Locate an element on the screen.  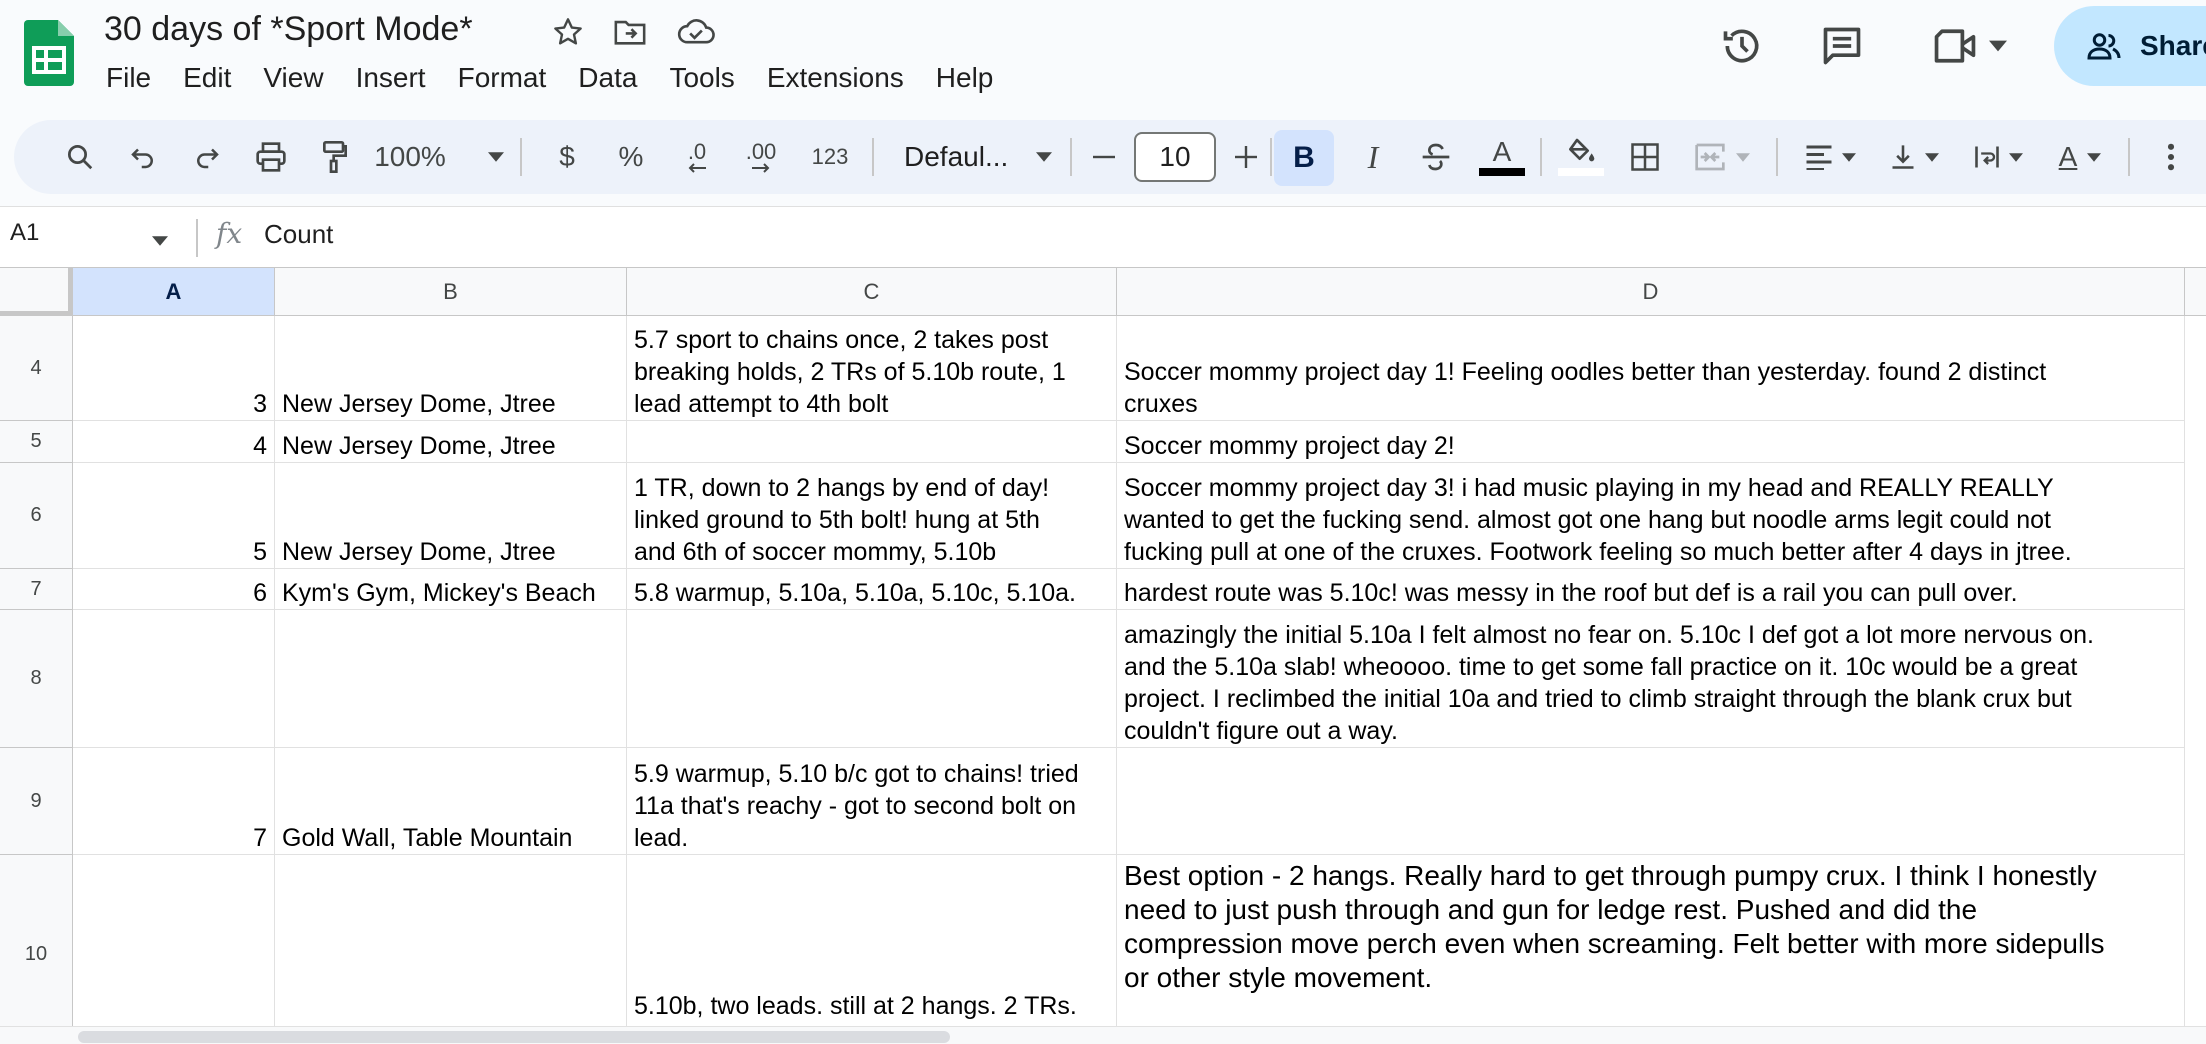
borders-icon is located at coordinates (1645, 157).